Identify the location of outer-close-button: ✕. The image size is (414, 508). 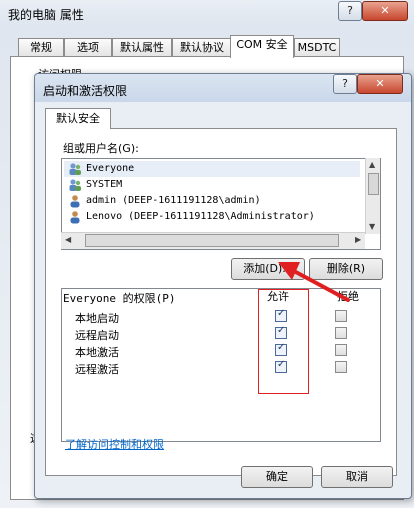
(385, 11).